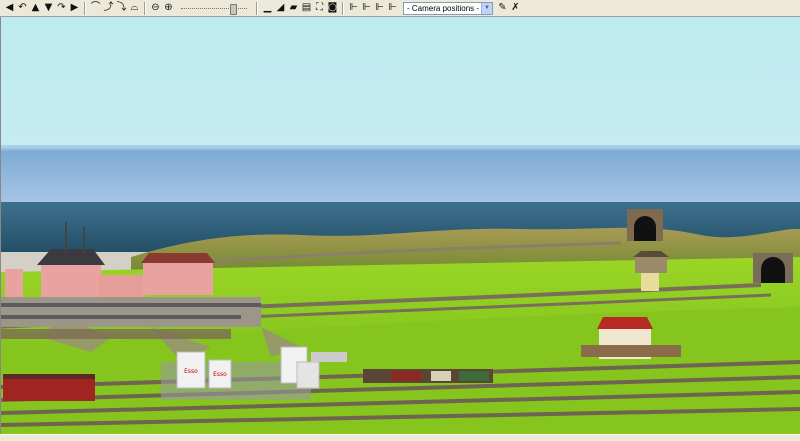  Describe the element at coordinates (319, 8) in the screenshot. I see `fullscreen-icon: ⛶` at that location.